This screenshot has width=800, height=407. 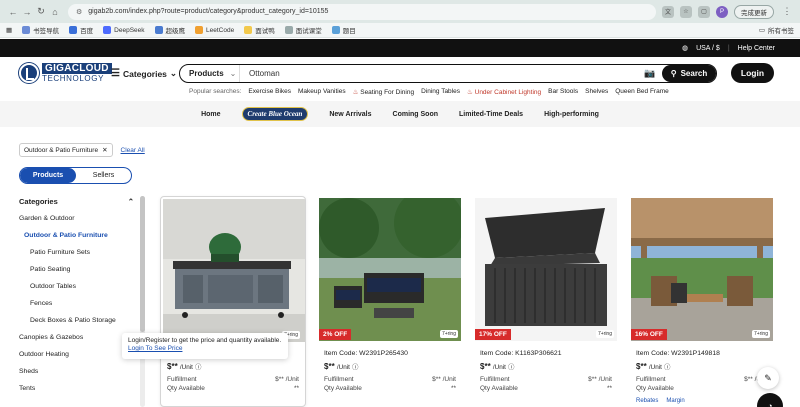 What do you see at coordinates (673, 73) in the screenshot?
I see `search-icon: ⚲` at bounding box center [673, 73].